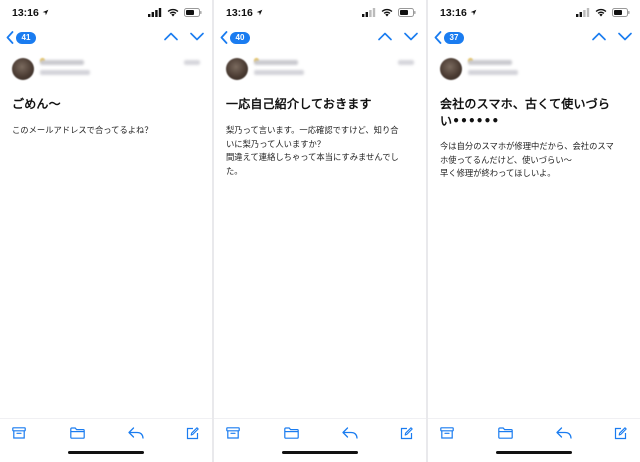  Describe the element at coordinates (454, 38) in the screenshot. I see `message-count-badge: 37` at that location.